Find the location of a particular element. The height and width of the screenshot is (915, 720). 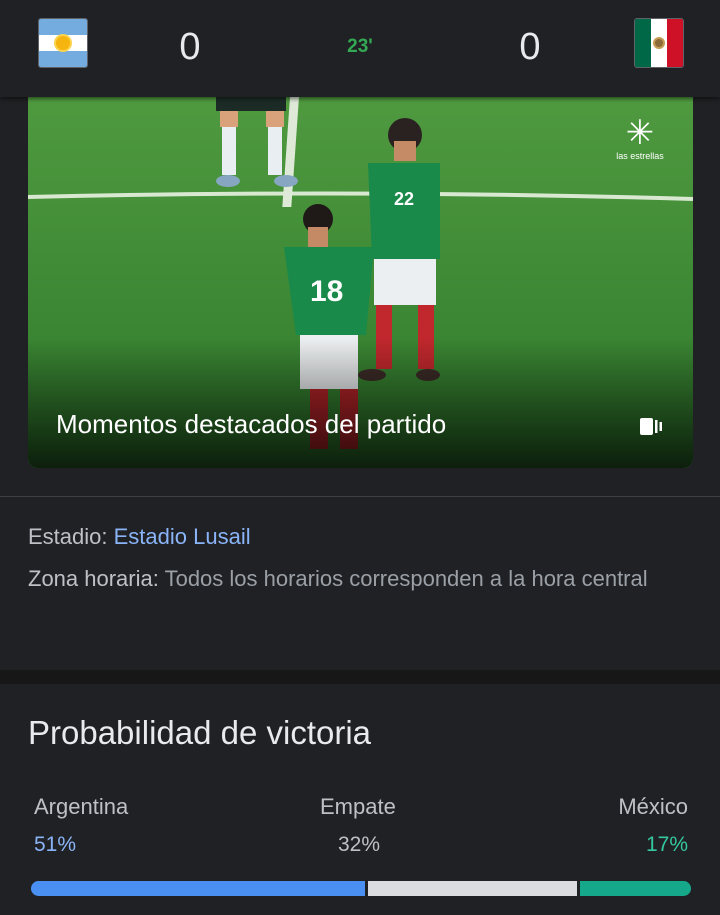

score-header: 0 23' 0 is located at coordinates (360, 48).